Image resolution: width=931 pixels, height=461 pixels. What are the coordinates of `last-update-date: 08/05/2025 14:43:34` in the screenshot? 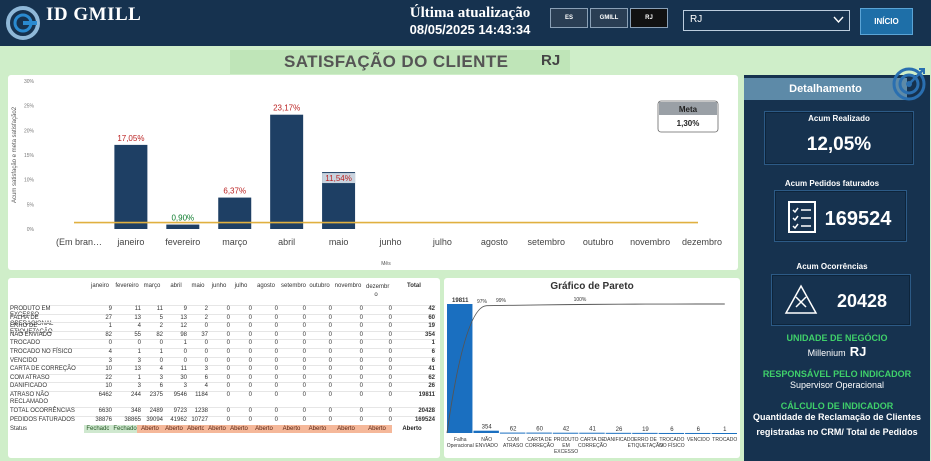 It's located at (470, 29).